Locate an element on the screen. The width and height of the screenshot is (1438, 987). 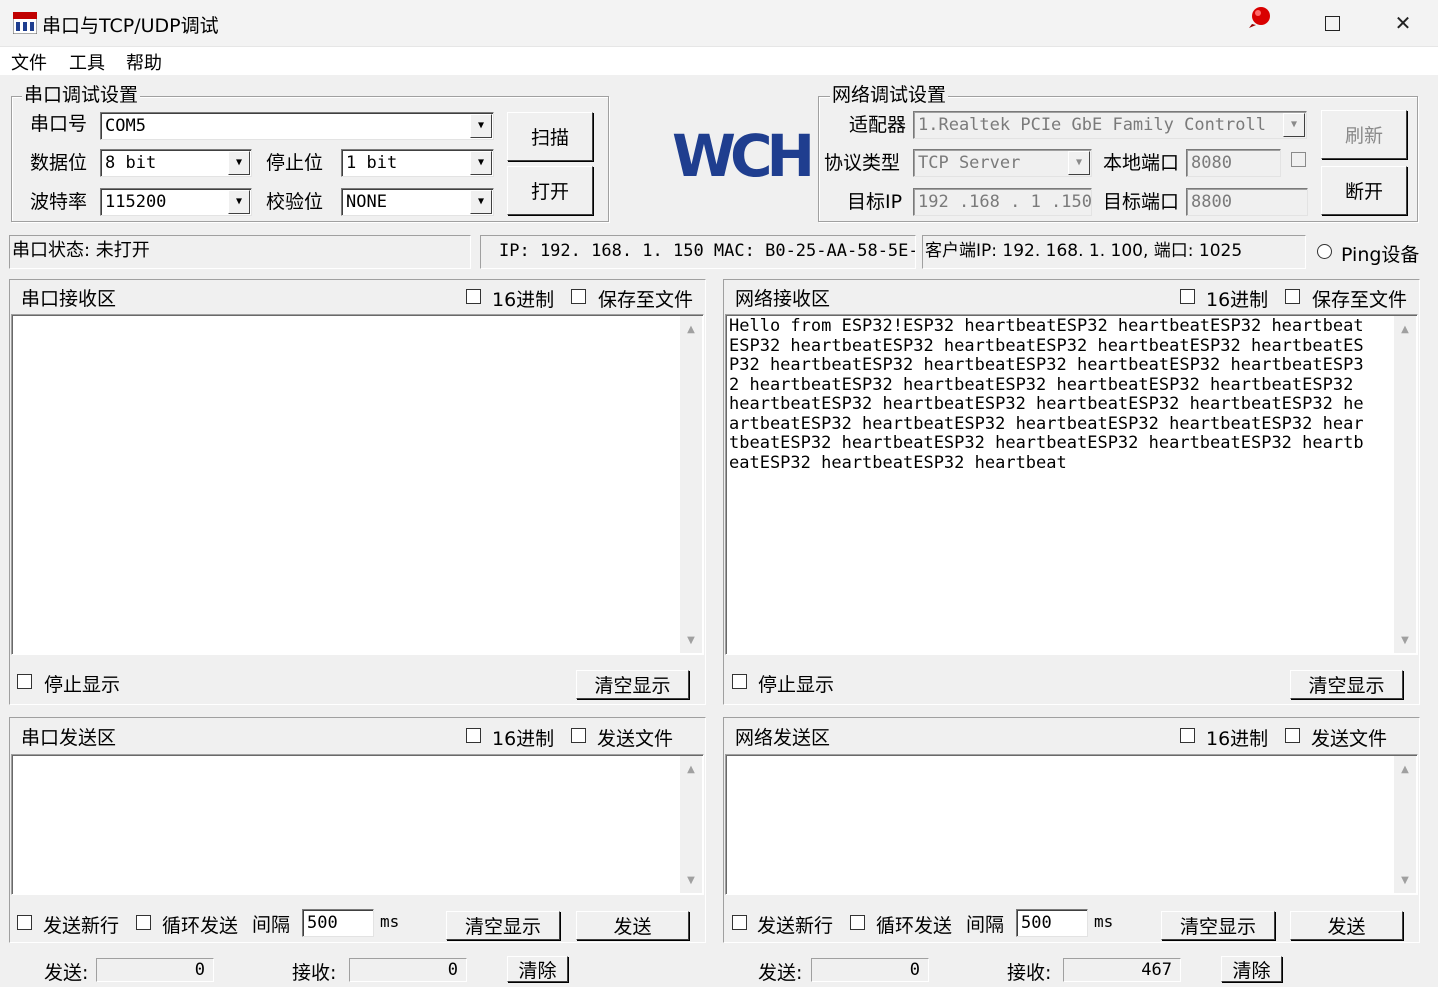
adapter-combo: 1.Realtek PCIe GbE Family Controll ▼ is located at coordinates (1110, 125).